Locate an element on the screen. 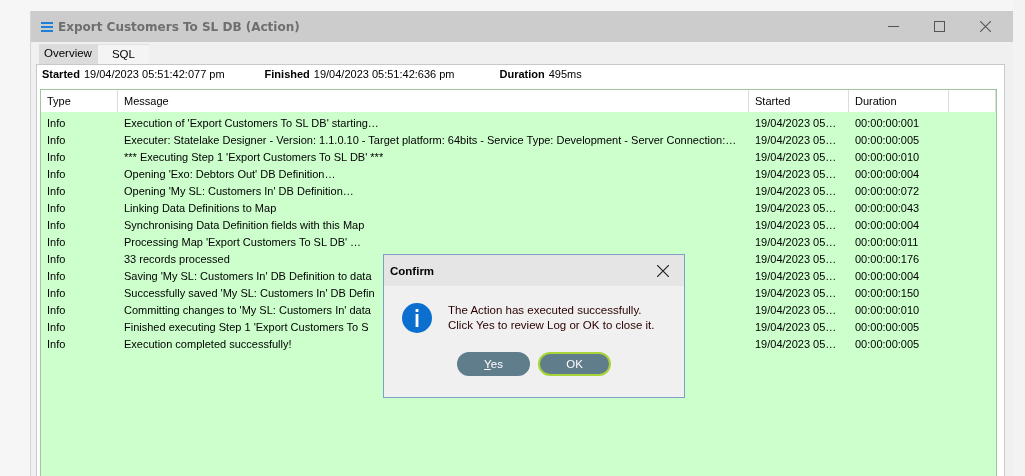 This screenshot has width=1025, height=476. table-cell: 00:00:00:072 is located at coordinates (887, 190).